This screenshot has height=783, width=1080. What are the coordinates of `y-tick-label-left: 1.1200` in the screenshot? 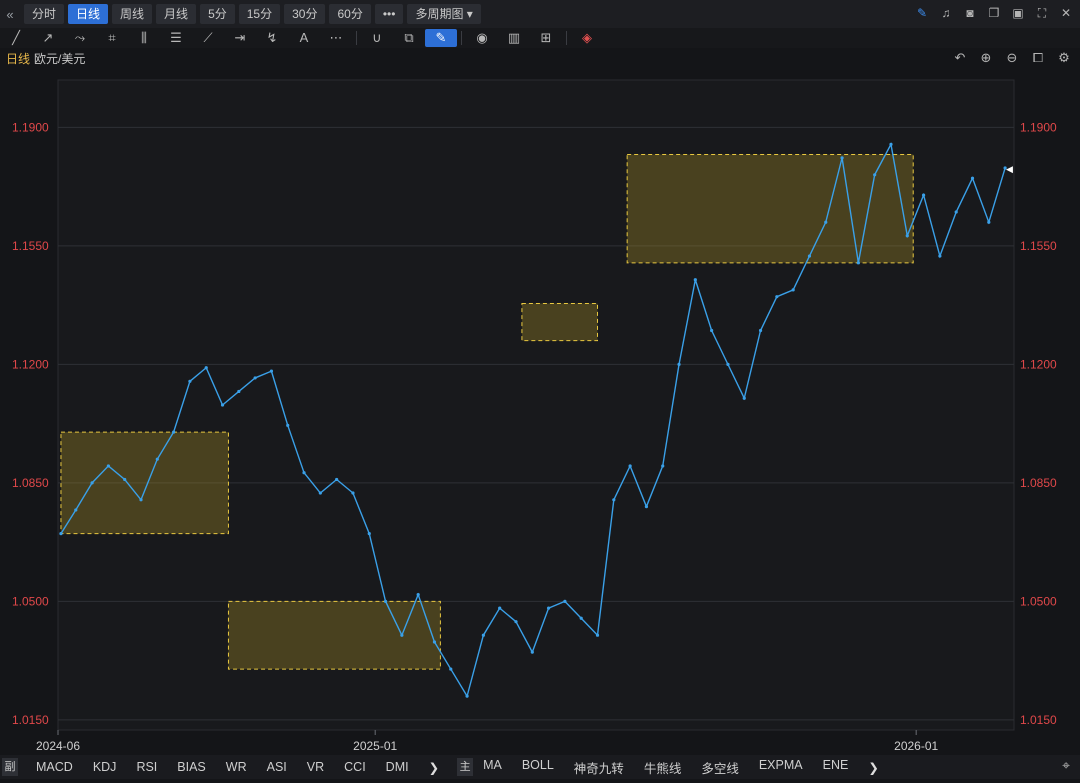 It's located at (30, 364).